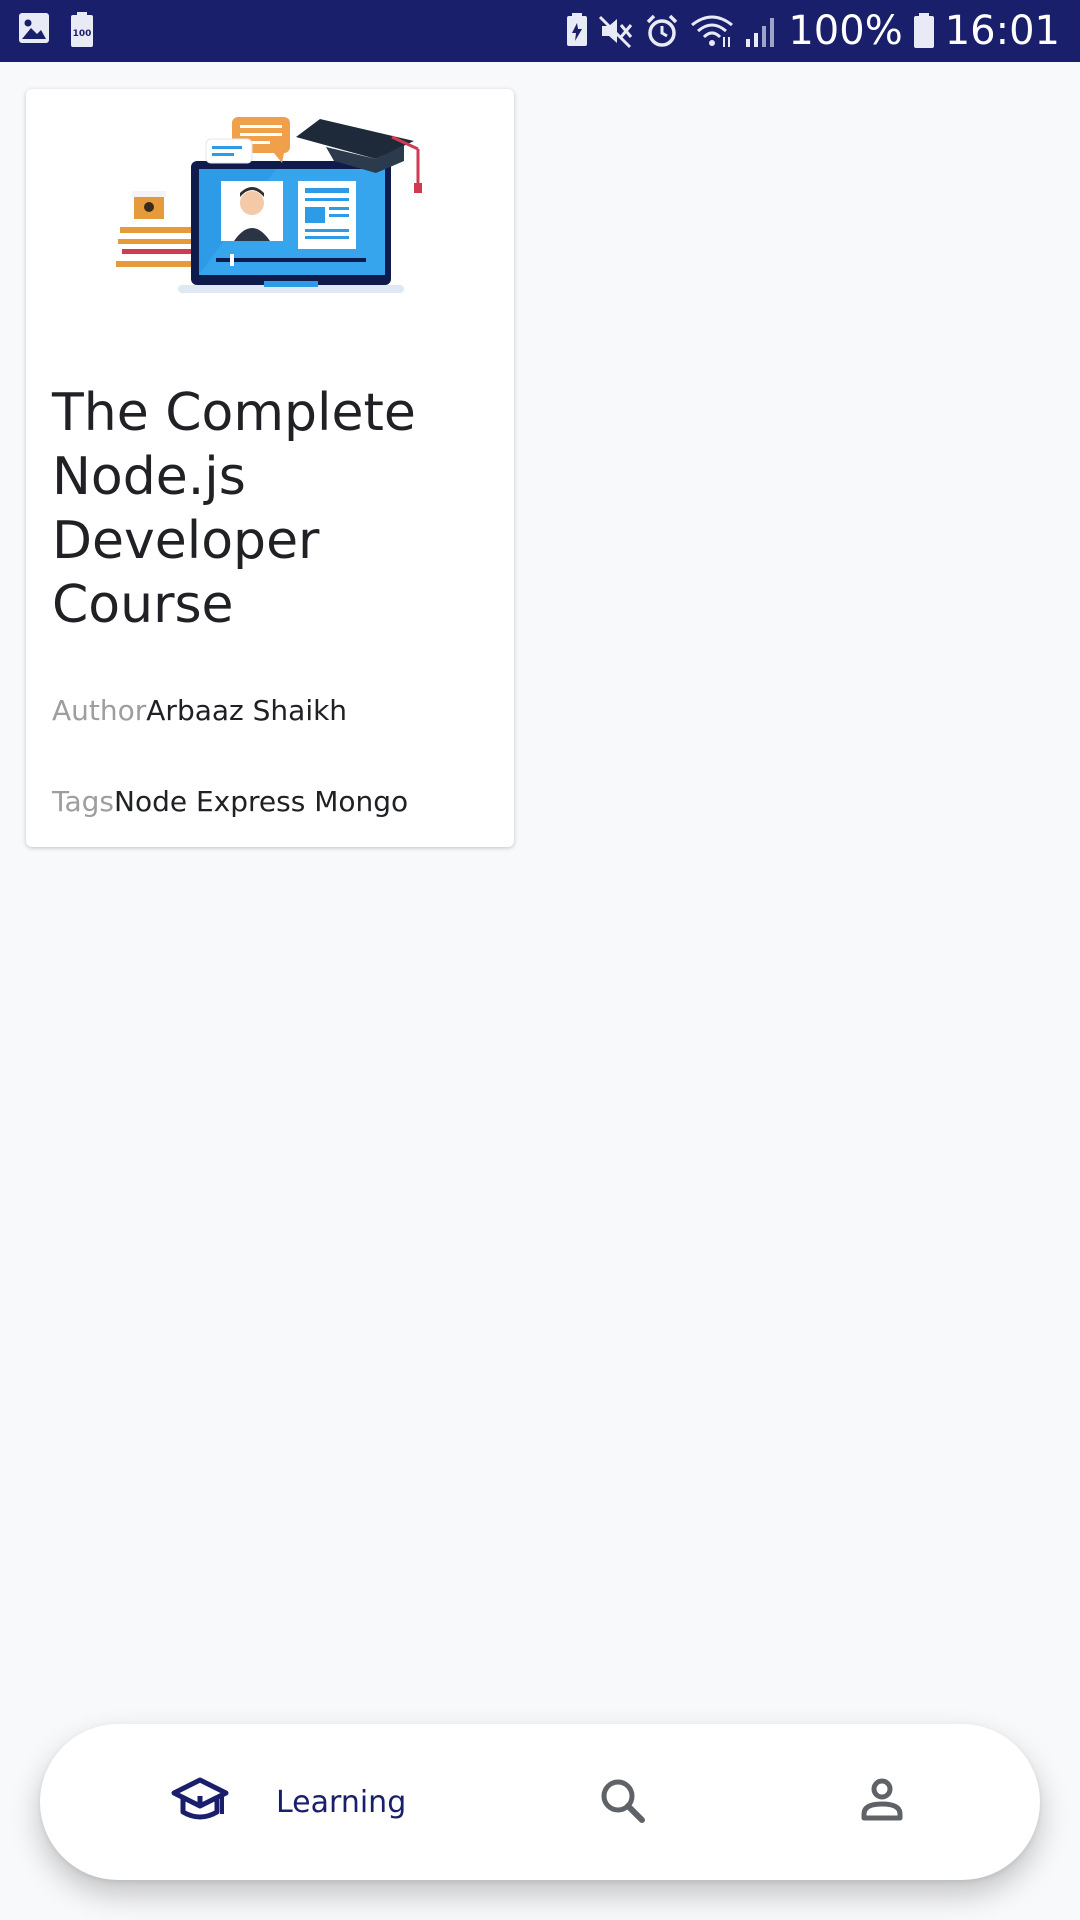 This screenshot has height=1920, width=1080. I want to click on status-time: 16:01, so click(1002, 31).